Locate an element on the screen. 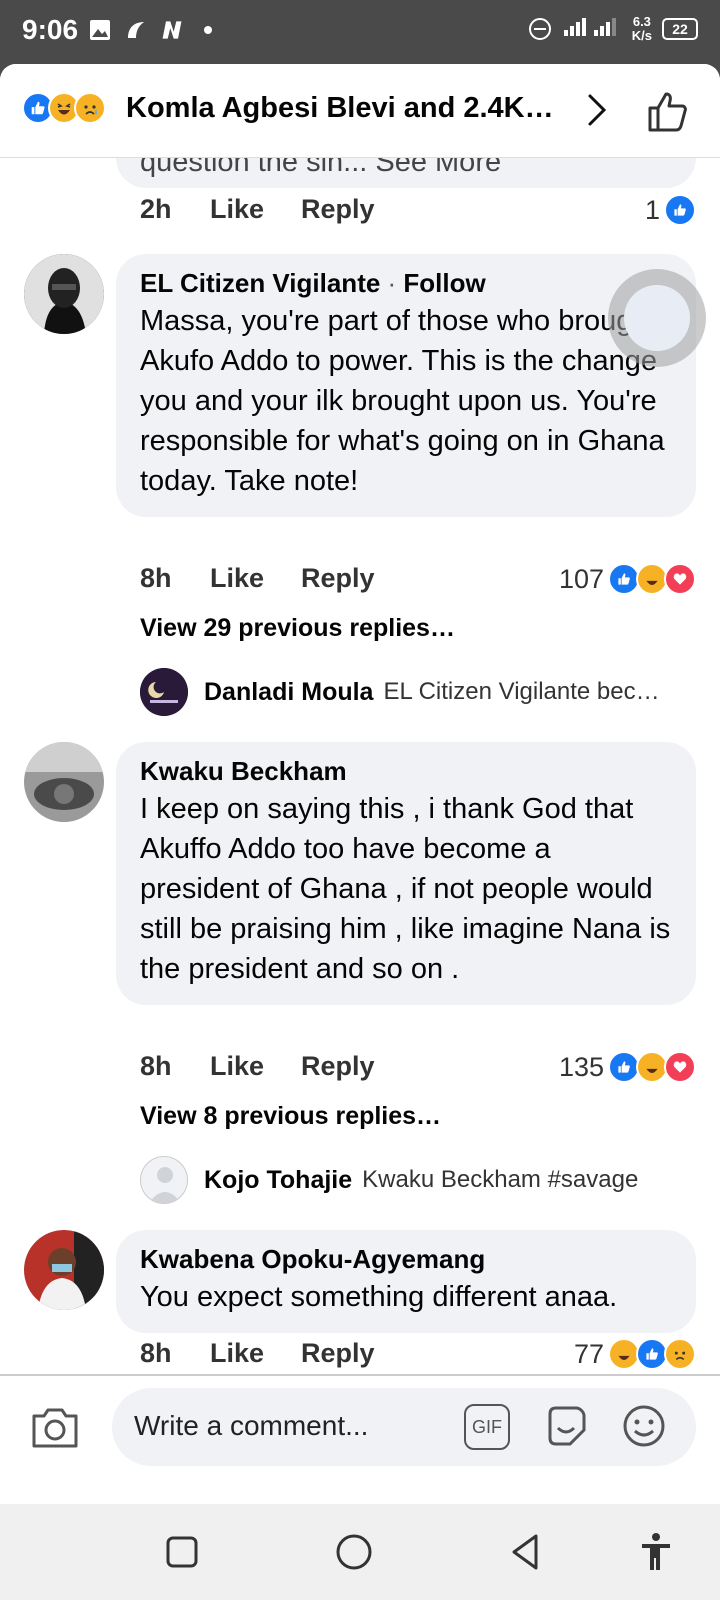 The image size is (720, 1600). chevron-right-icon is located at coordinates (597, 110).